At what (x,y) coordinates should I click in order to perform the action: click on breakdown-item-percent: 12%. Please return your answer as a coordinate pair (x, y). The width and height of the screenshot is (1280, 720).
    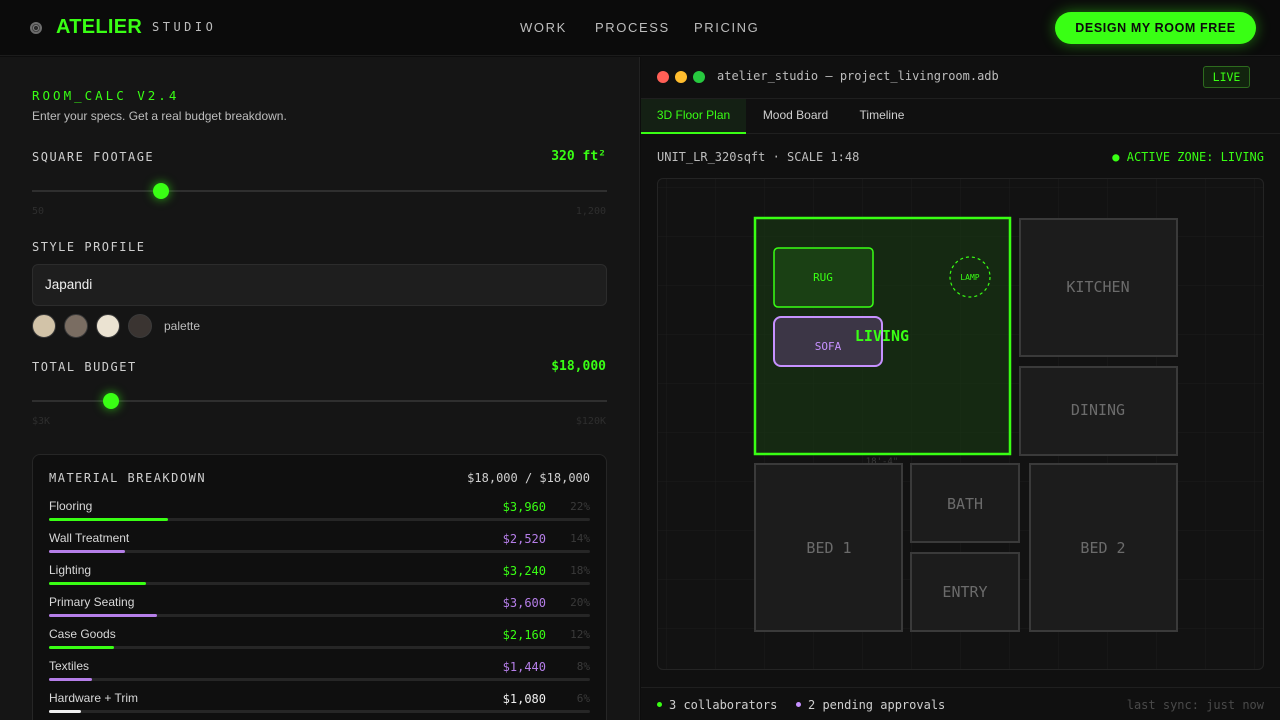
    Looking at the image, I should click on (580, 634).